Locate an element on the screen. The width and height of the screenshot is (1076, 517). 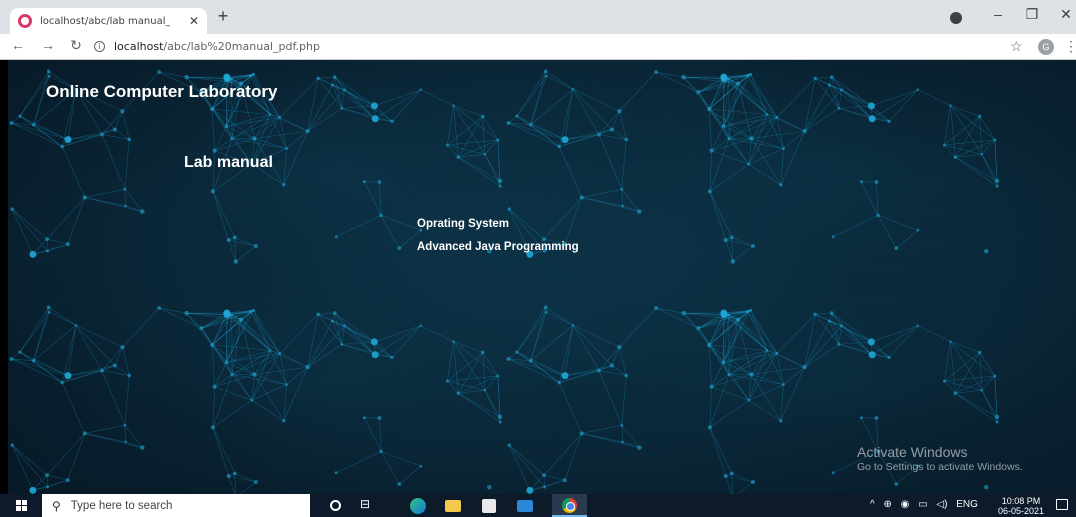
taskbar-search-box: ⚲ Type here to search is located at coordinates (176, 505).